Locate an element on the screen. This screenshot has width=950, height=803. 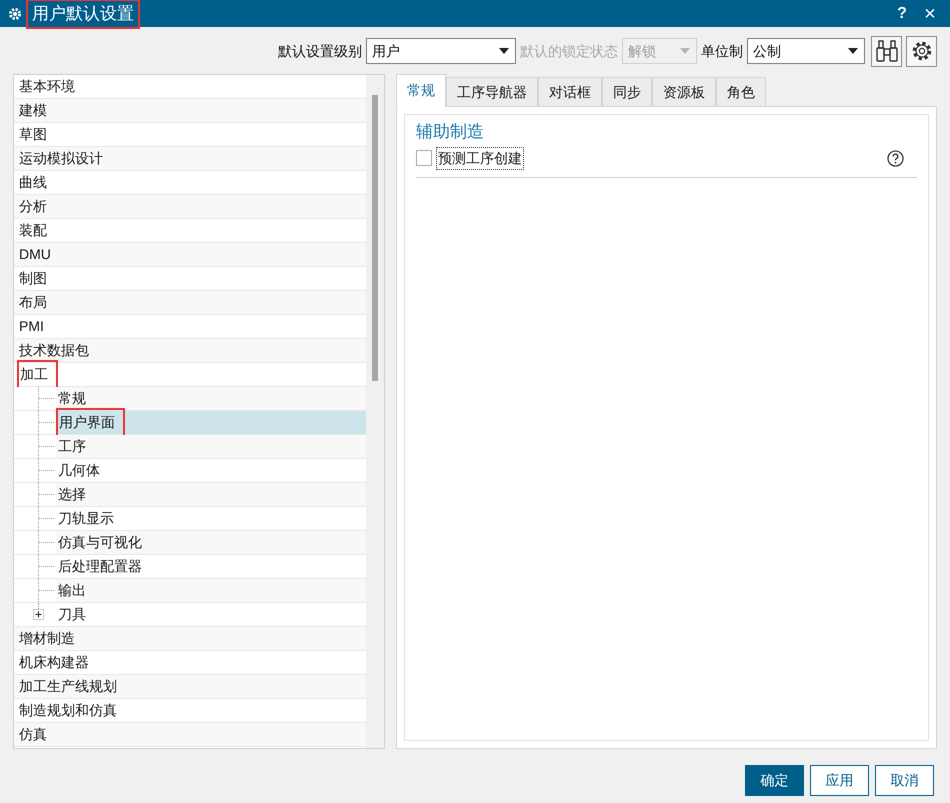
tree-item: 机床构建器 is located at coordinates (51, 662).